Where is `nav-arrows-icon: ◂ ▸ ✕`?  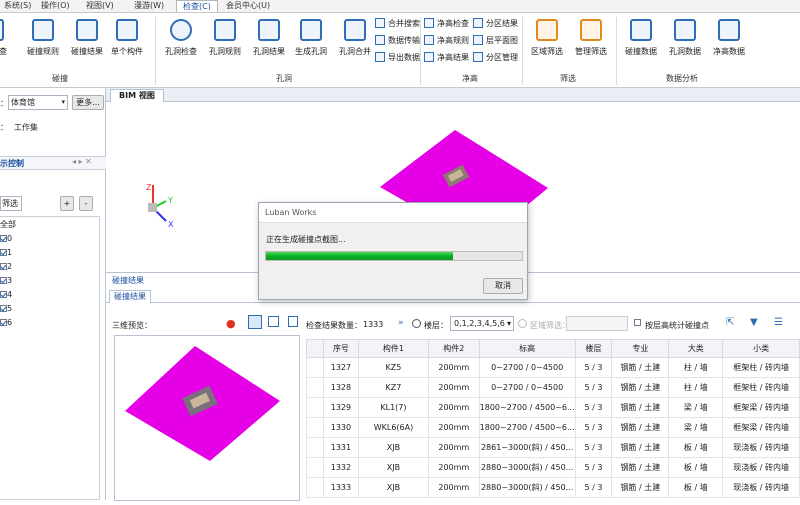
nav-arrows-icon: ◂ ▸ ✕ is located at coordinates (82, 161).